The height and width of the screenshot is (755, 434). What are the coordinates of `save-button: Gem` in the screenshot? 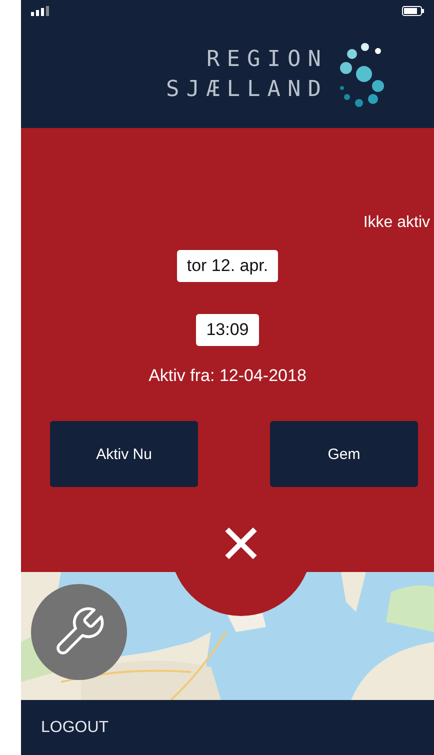 It's located at (344, 454).